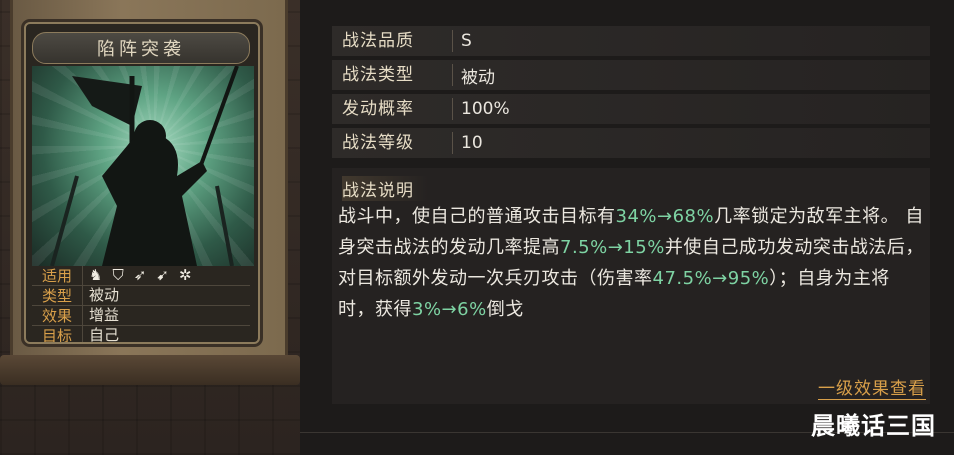  Describe the element at coordinates (96, 275) in the screenshot. I see `horse-icon: ♞` at that location.